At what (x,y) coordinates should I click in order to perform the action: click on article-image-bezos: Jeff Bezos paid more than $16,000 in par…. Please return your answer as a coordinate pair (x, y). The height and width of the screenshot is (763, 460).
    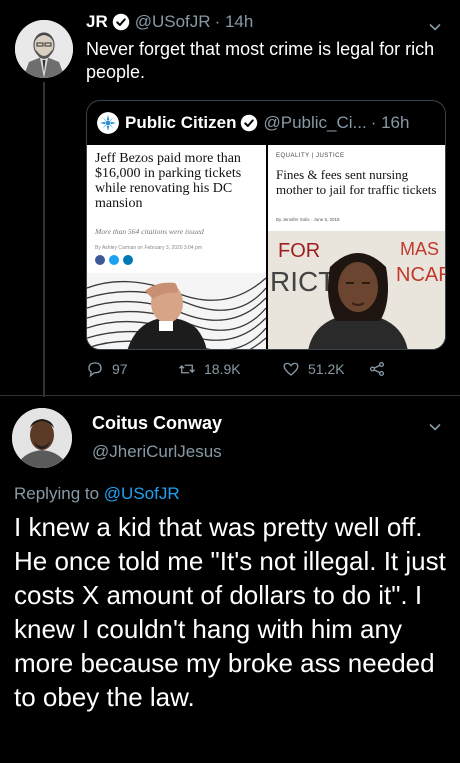
    Looking at the image, I should click on (176, 247).